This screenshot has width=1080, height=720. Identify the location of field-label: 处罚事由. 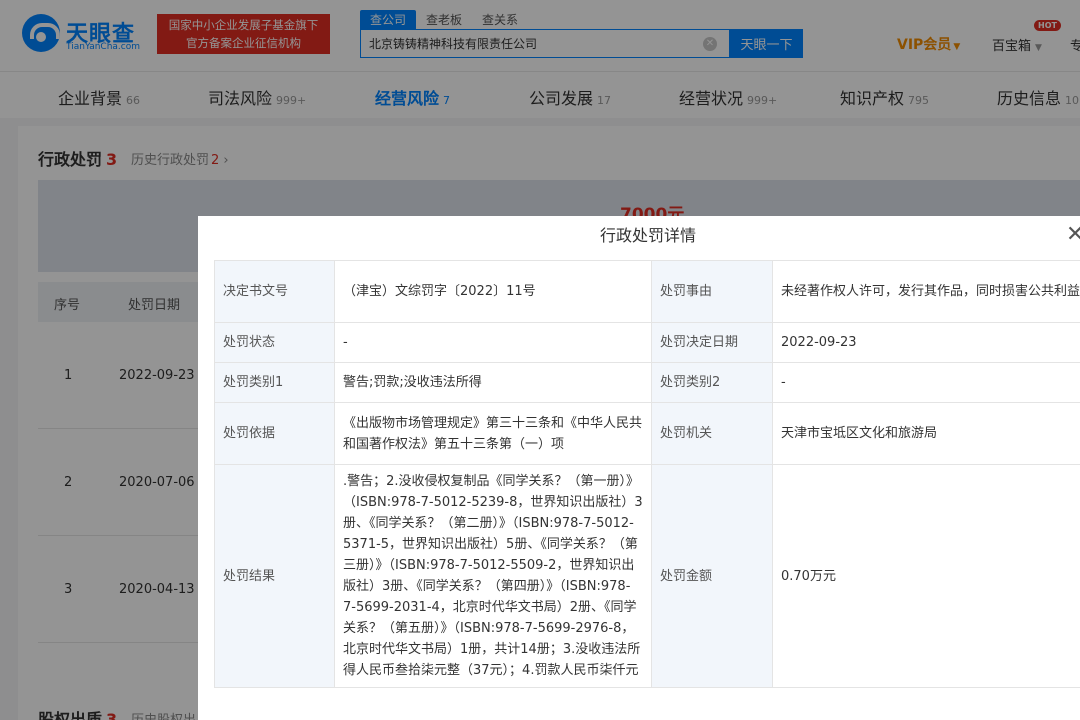
(712, 291).